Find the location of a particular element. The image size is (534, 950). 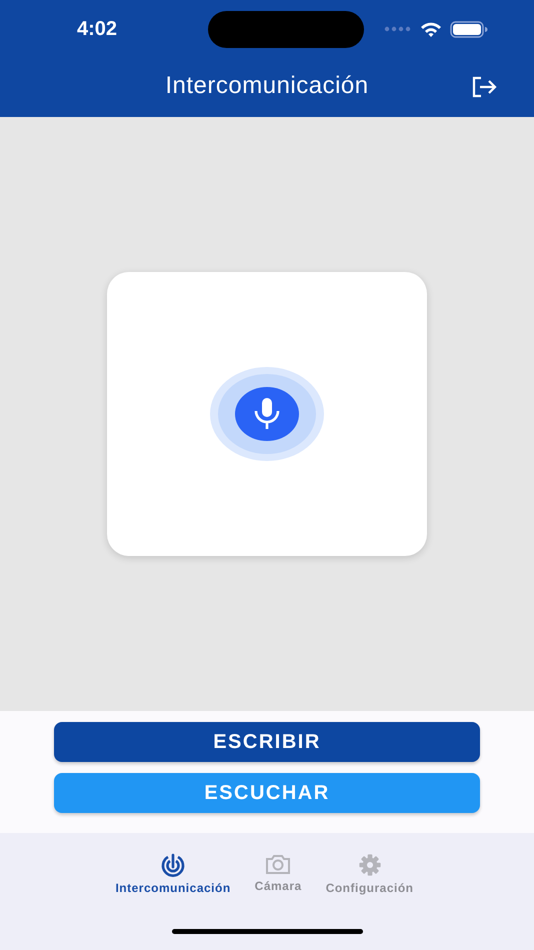

action-button: ESCUCHAR is located at coordinates (267, 793).